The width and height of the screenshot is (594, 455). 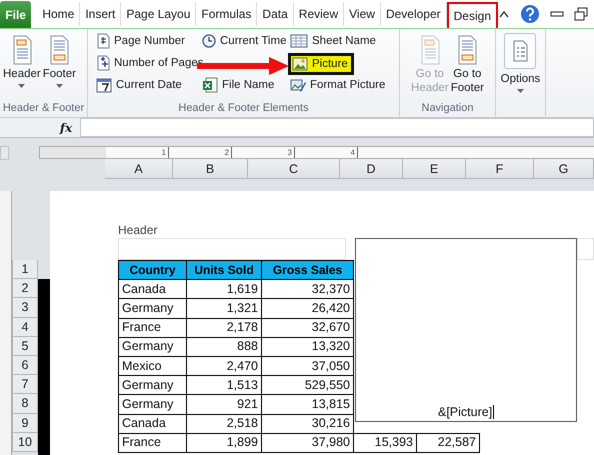 I want to click on ribbon-tab: Insert, so click(x=101, y=14).